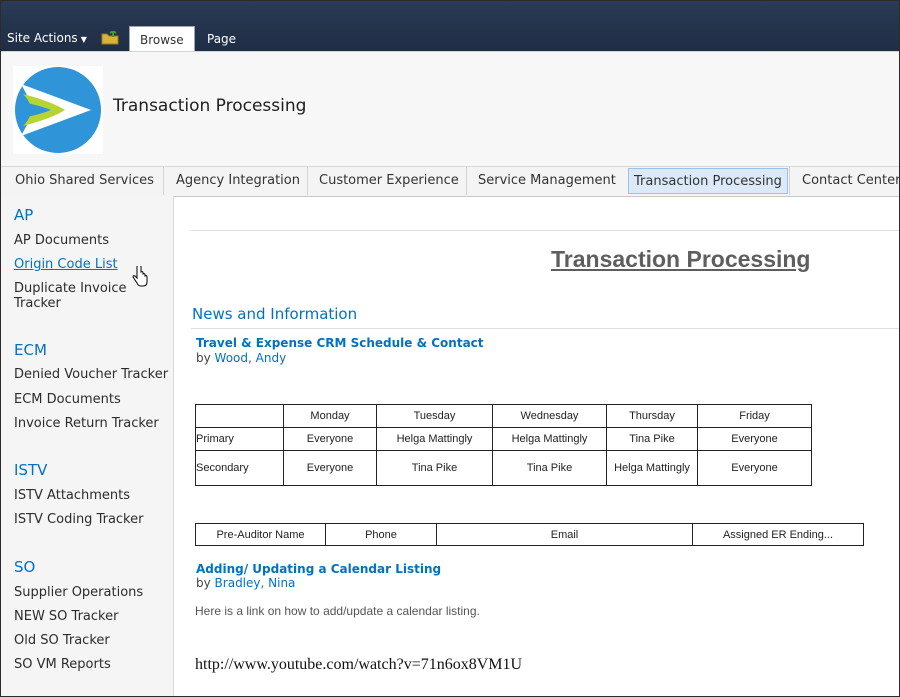 Image resolution: width=900 pixels, height=697 pixels. What do you see at coordinates (58, 110) in the screenshot?
I see `site-logo-icon` at bounding box center [58, 110].